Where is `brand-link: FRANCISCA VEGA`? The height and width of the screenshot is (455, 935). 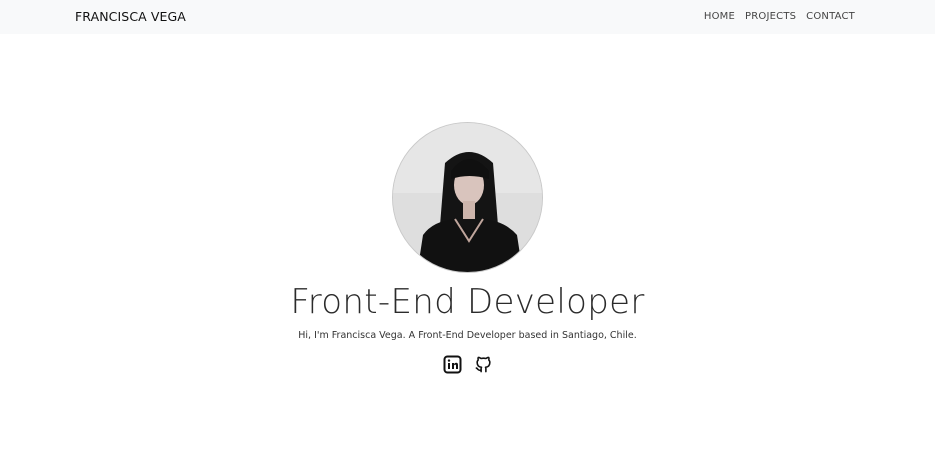
brand-link: FRANCISCA VEGA is located at coordinates (130, 16).